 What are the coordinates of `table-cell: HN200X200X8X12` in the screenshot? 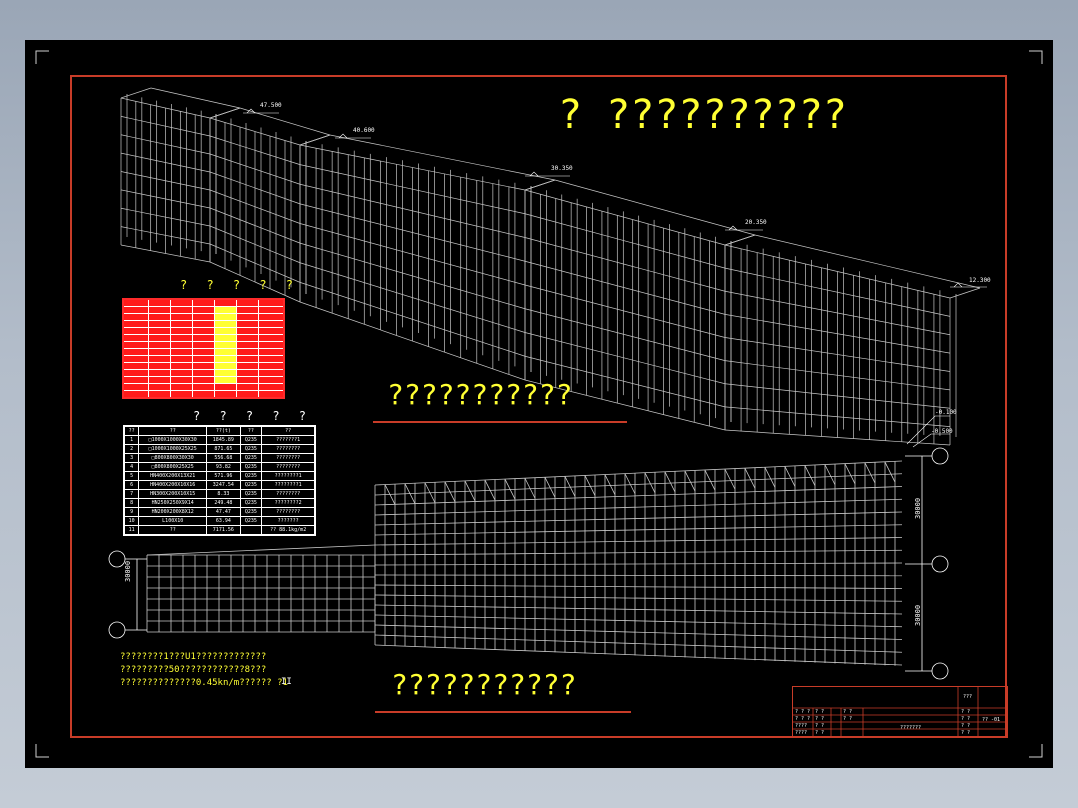 It's located at (173, 512).